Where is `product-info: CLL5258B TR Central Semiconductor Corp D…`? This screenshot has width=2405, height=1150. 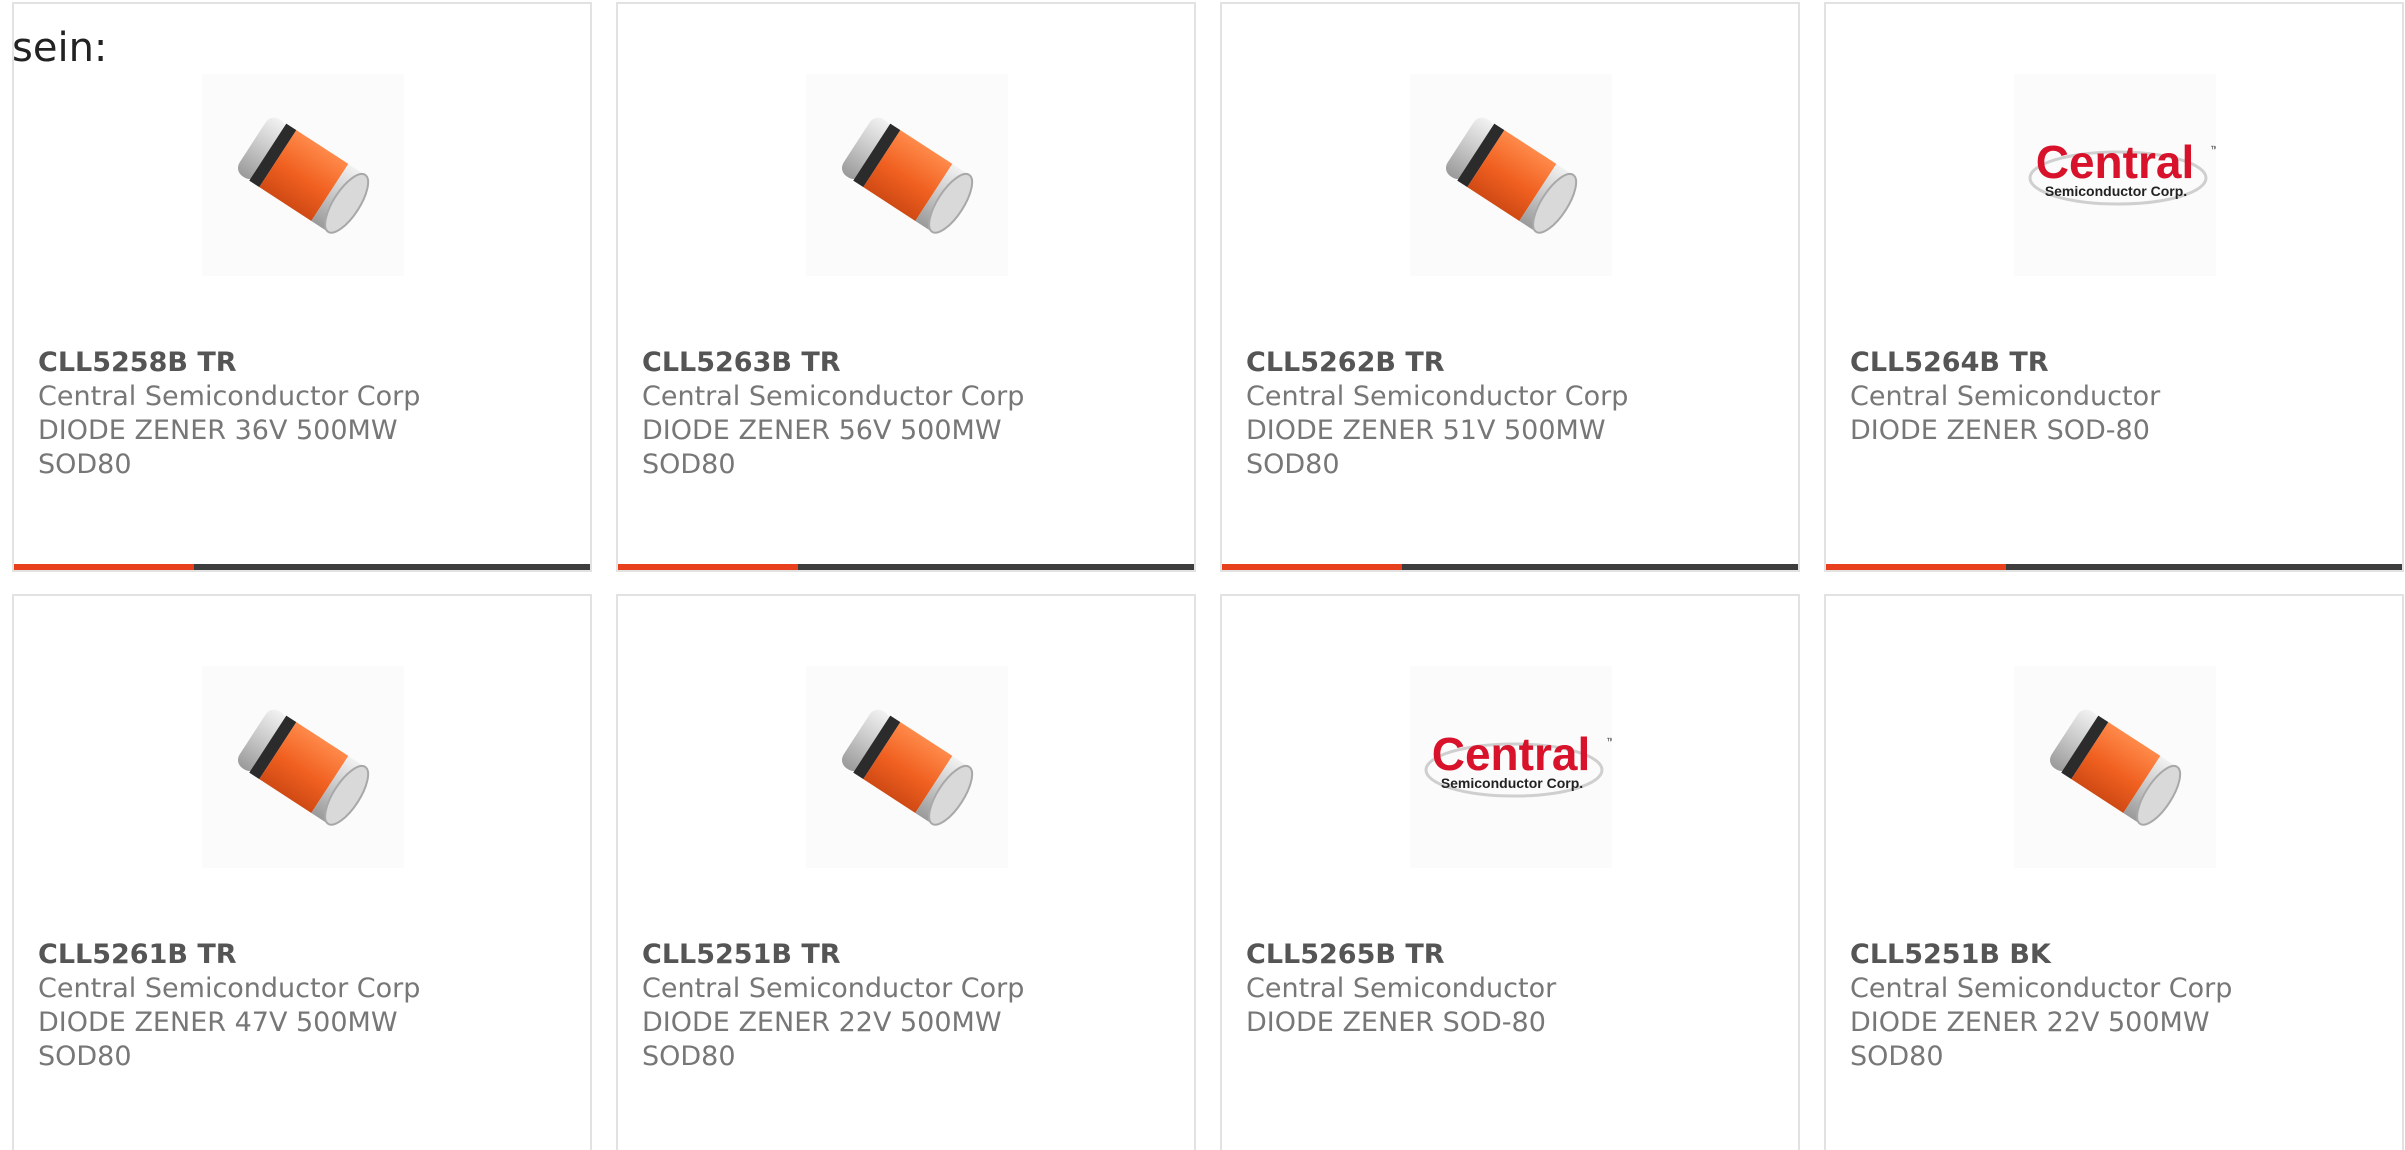 product-info: CLL5258B TR Central Semiconductor Corp D… is located at coordinates (302, 414).